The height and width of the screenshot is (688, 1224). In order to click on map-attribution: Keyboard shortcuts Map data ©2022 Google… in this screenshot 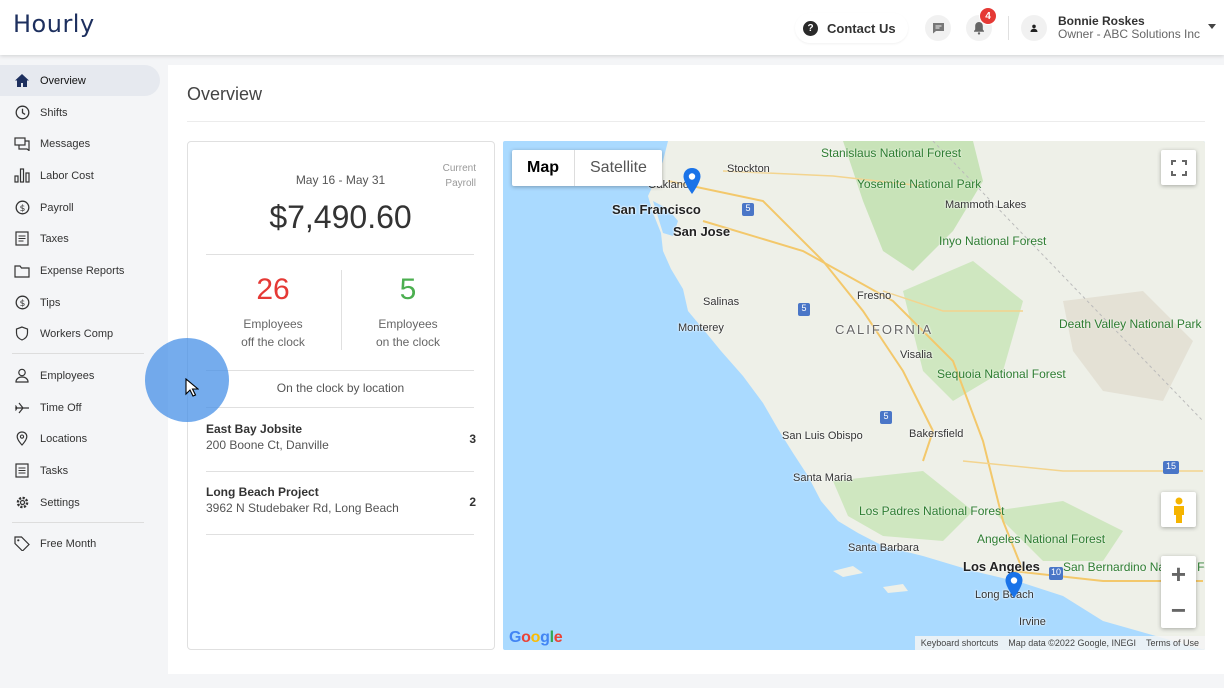, I will do `click(1059, 643)`.